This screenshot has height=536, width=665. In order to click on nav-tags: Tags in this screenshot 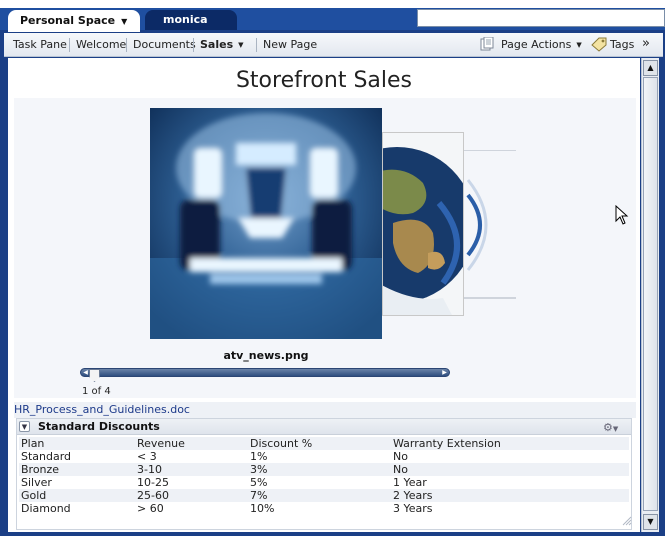, I will do `click(622, 44)`.